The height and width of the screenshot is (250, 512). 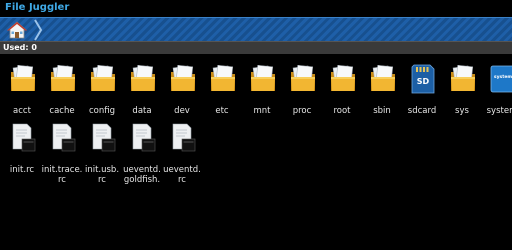 What do you see at coordinates (20, 47) in the screenshot?
I see `used-count: Used: 0` at bounding box center [20, 47].